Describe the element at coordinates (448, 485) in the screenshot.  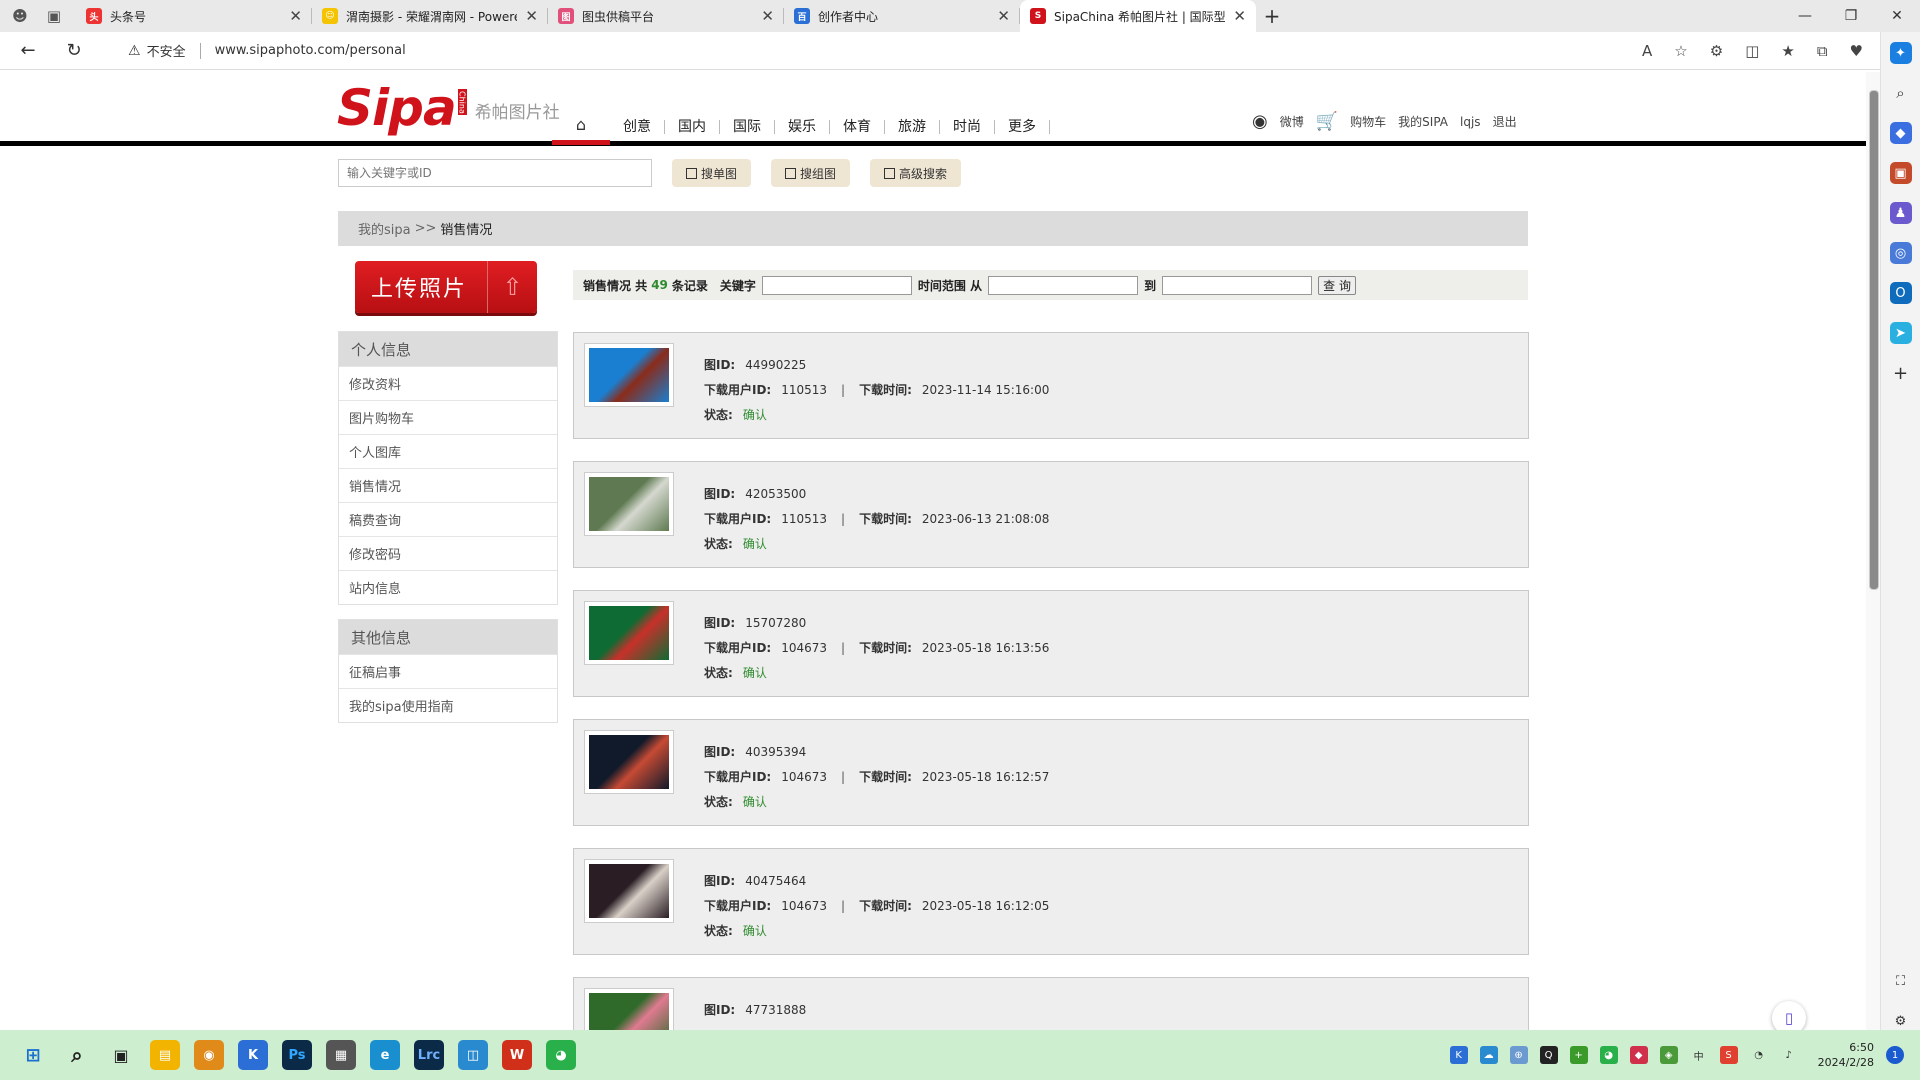
I see `sidebar-item-sales: 销售情况` at that location.